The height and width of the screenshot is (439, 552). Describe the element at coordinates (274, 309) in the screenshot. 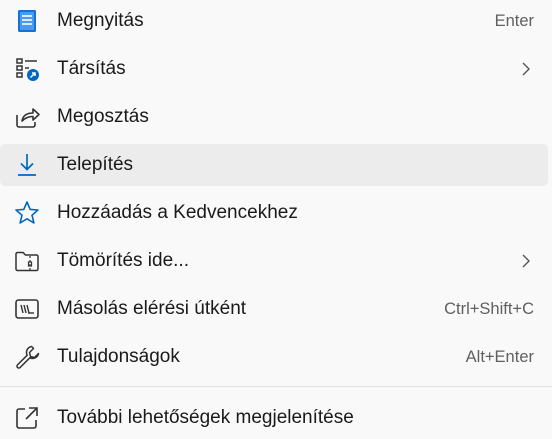

I see `menu-item-copy-path: Másolás elérési útként Ctrl+Shift+C` at that location.